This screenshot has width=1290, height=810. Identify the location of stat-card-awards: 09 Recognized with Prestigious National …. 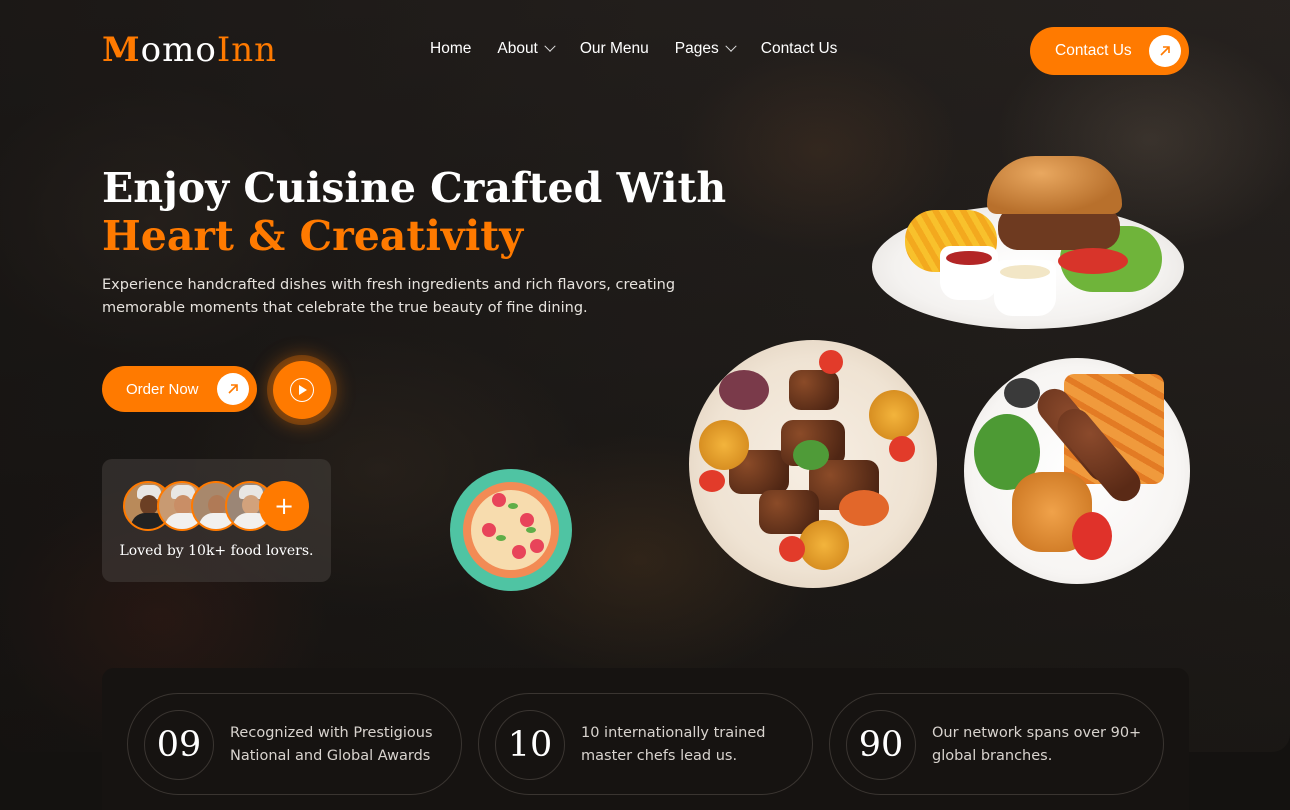
(294, 744).